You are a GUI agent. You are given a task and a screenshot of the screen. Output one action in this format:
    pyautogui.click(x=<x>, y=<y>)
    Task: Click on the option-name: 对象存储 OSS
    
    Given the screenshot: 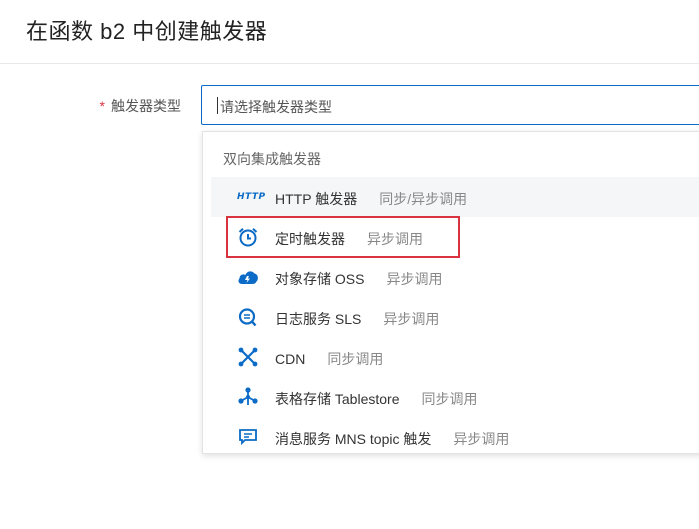 What is the action you would take?
    pyautogui.click(x=320, y=279)
    